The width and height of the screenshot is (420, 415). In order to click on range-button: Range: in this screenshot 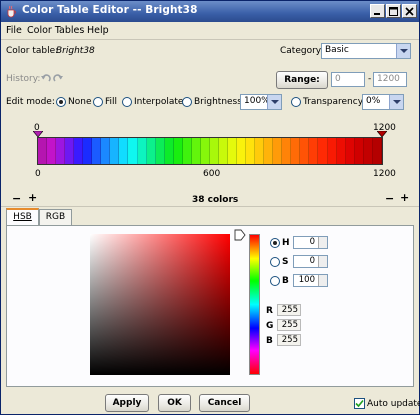, I will do `click(302, 80)`.